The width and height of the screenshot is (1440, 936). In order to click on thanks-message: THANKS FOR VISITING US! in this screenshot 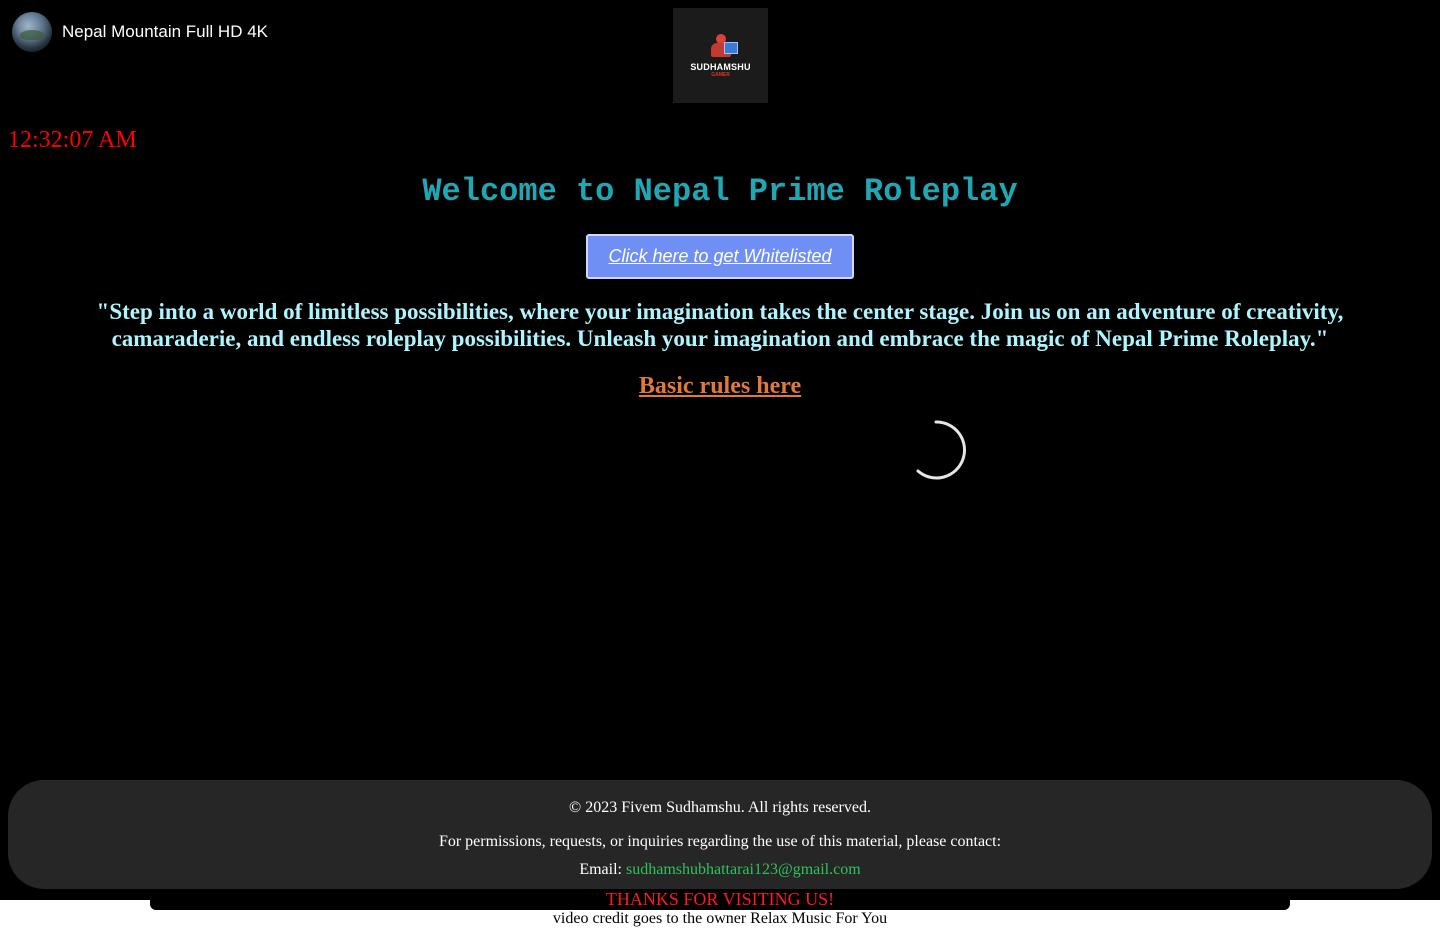, I will do `click(720, 899)`.